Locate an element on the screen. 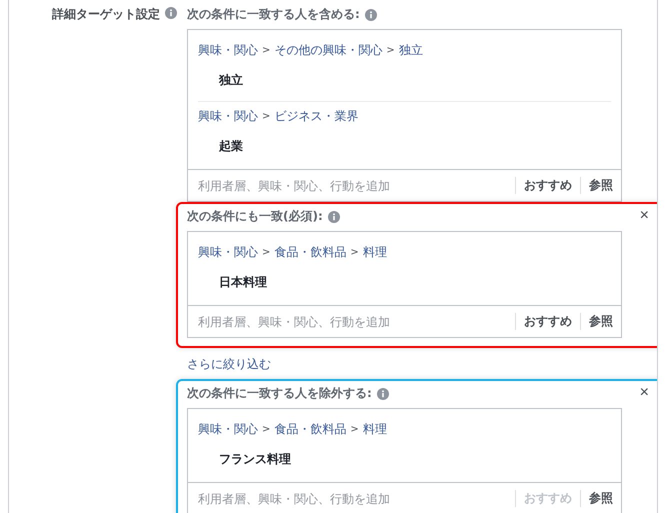 The height and width of the screenshot is (513, 666). breadcrumb-link: ビジネス・業界 is located at coordinates (316, 116).